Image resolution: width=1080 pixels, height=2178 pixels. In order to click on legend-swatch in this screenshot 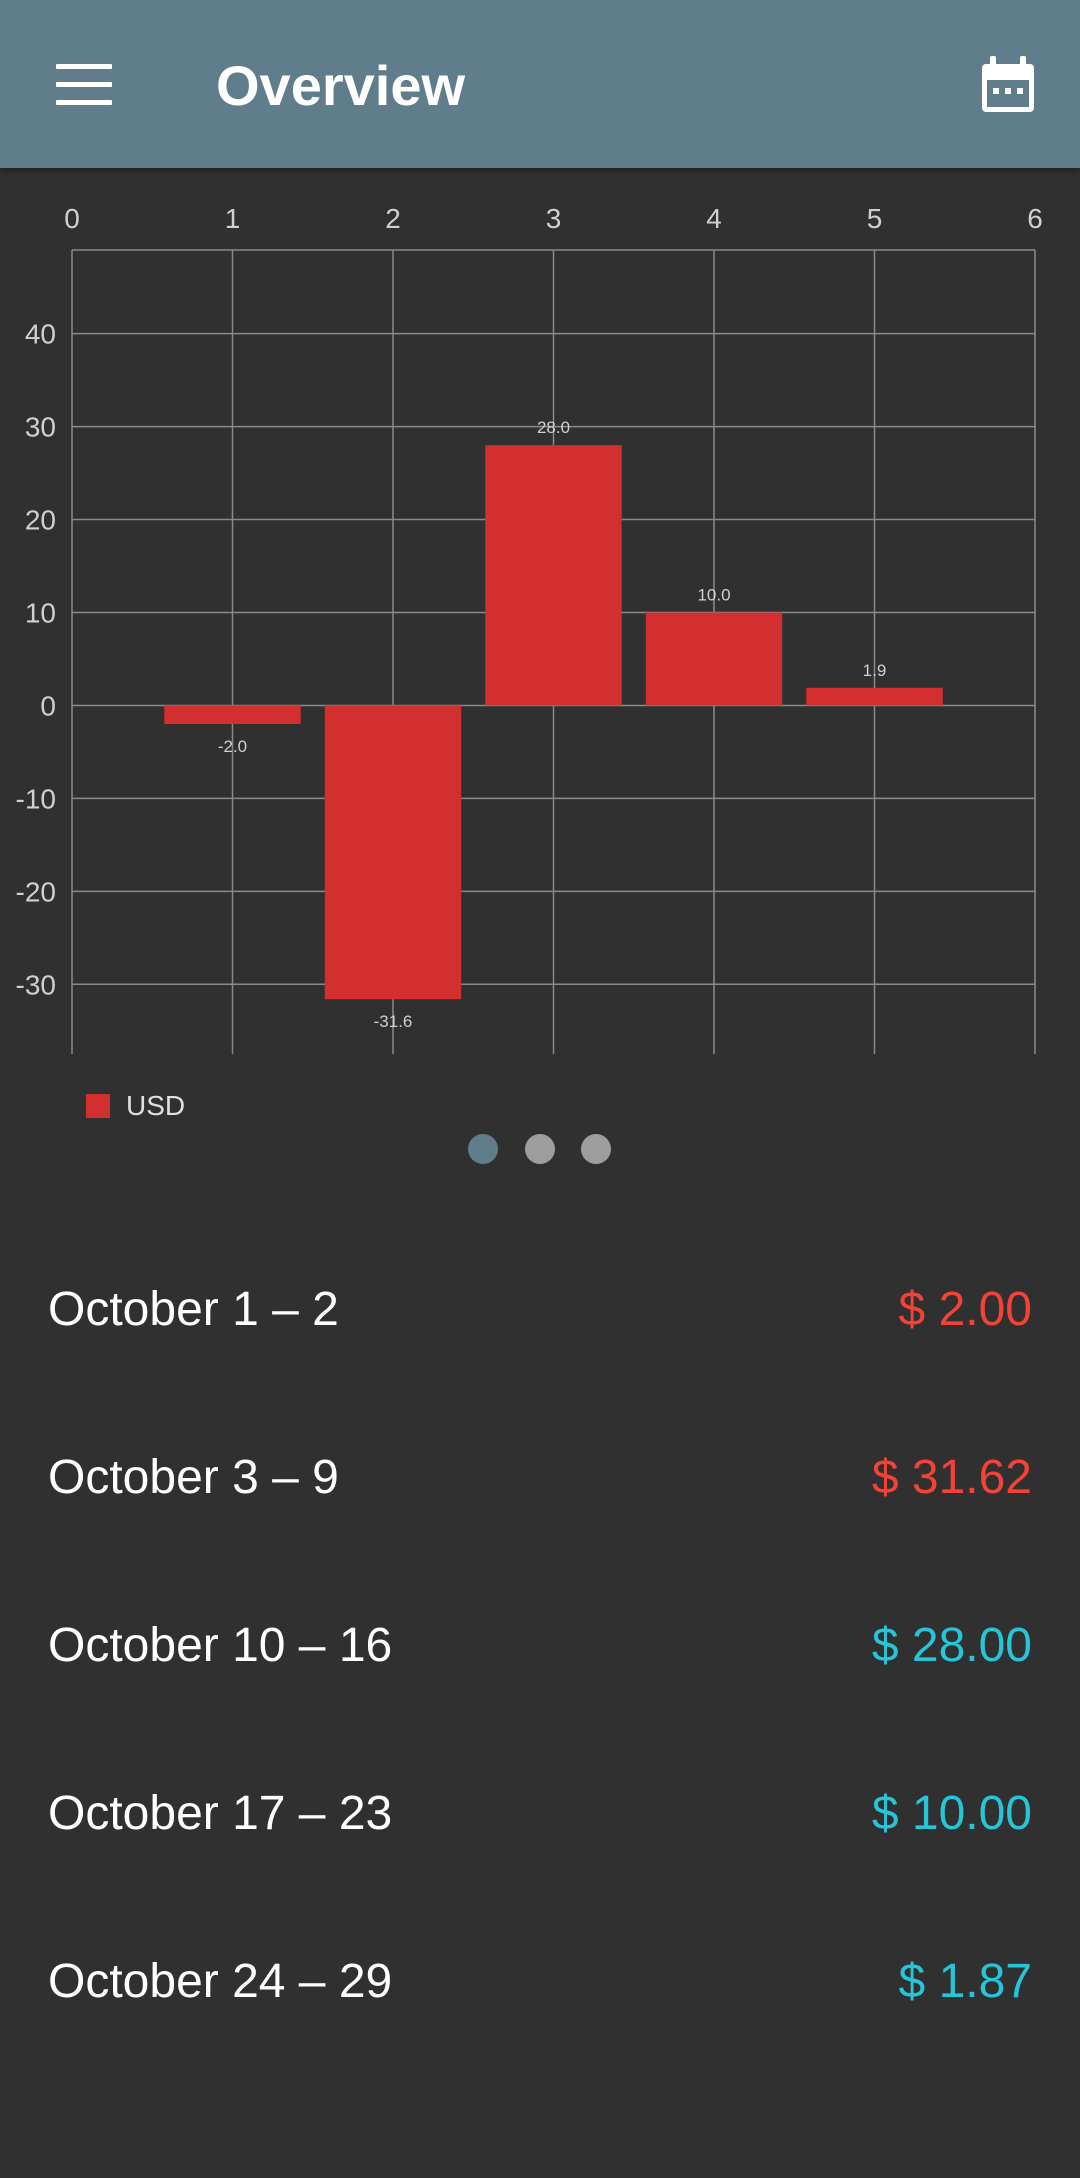, I will do `click(98, 1106)`.